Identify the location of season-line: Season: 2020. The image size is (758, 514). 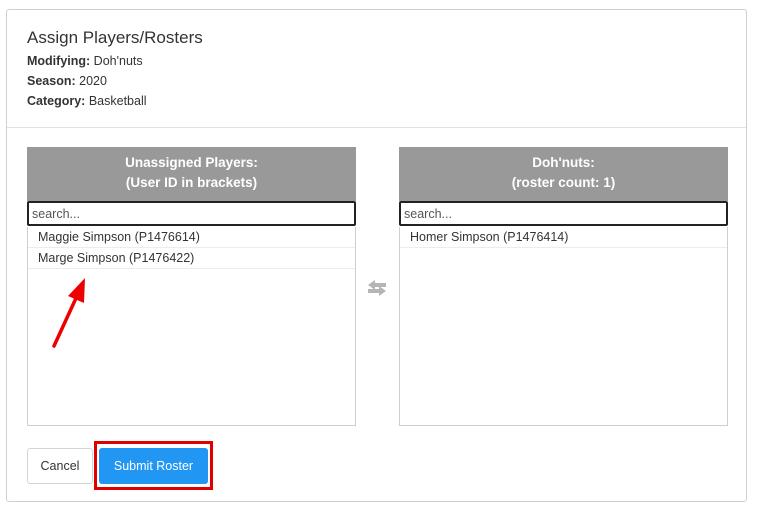
(67, 81).